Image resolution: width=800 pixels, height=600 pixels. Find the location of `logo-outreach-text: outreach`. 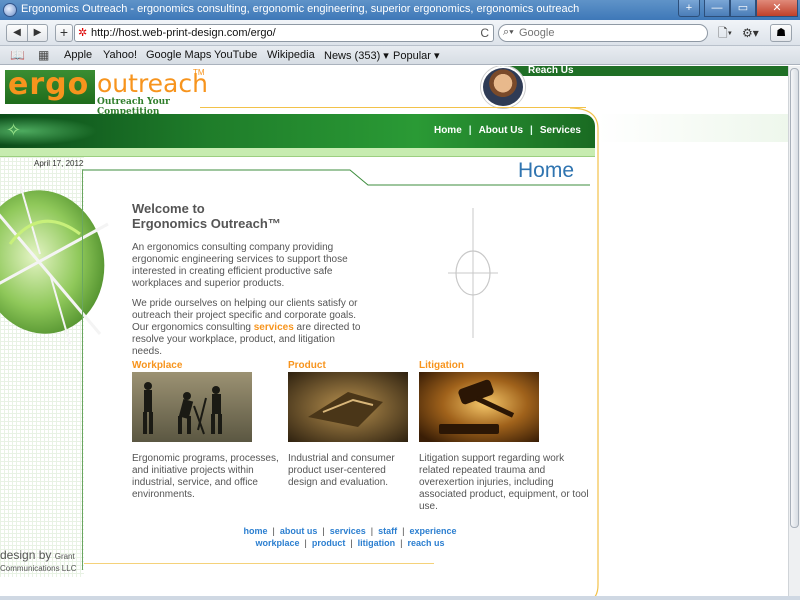

logo-outreach-text: outreach is located at coordinates (152, 83).